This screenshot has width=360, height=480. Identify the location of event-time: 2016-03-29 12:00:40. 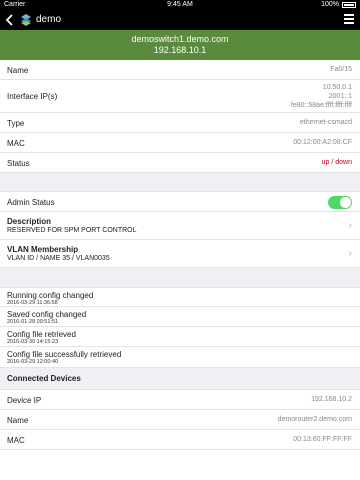
(33, 362).